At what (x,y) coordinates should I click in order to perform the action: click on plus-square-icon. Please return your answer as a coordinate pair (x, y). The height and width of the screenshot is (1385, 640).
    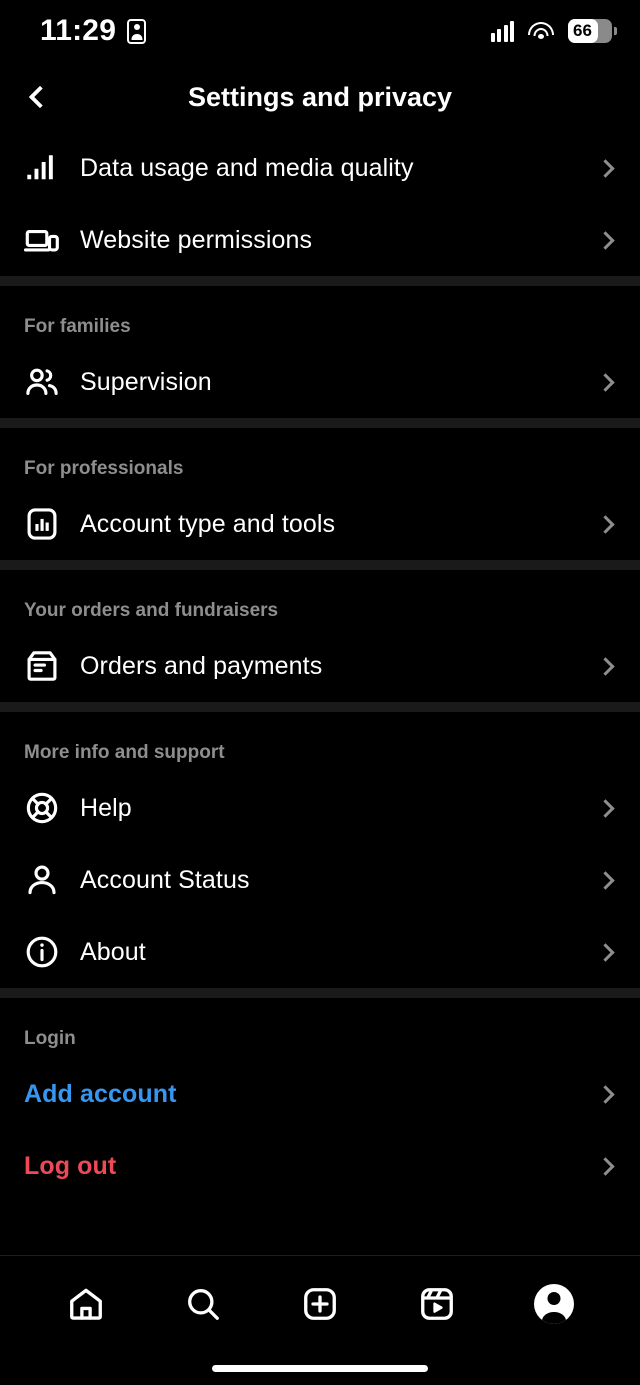
    Looking at the image, I should click on (320, 1303).